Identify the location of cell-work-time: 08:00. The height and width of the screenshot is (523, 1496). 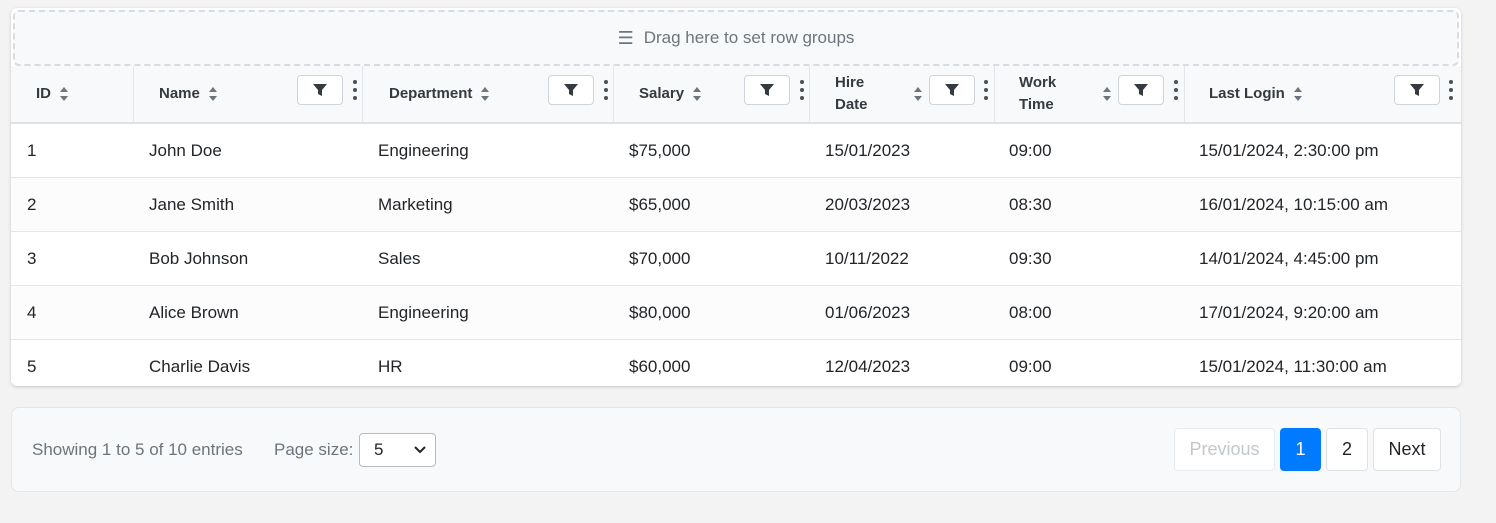
(1030, 312).